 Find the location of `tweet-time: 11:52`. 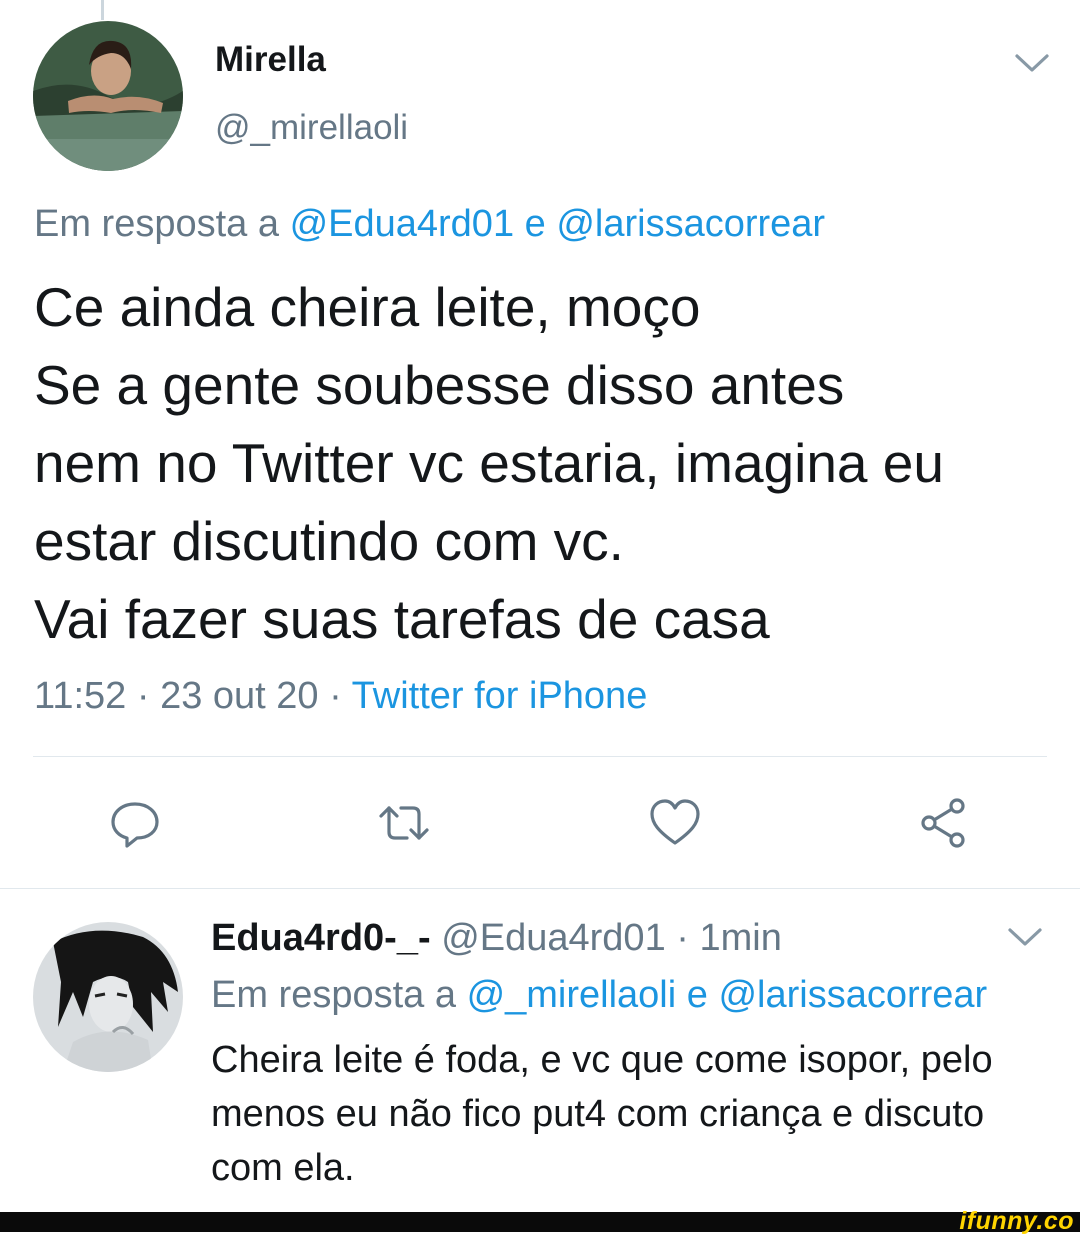

tweet-time: 11:52 is located at coordinates (80, 696).